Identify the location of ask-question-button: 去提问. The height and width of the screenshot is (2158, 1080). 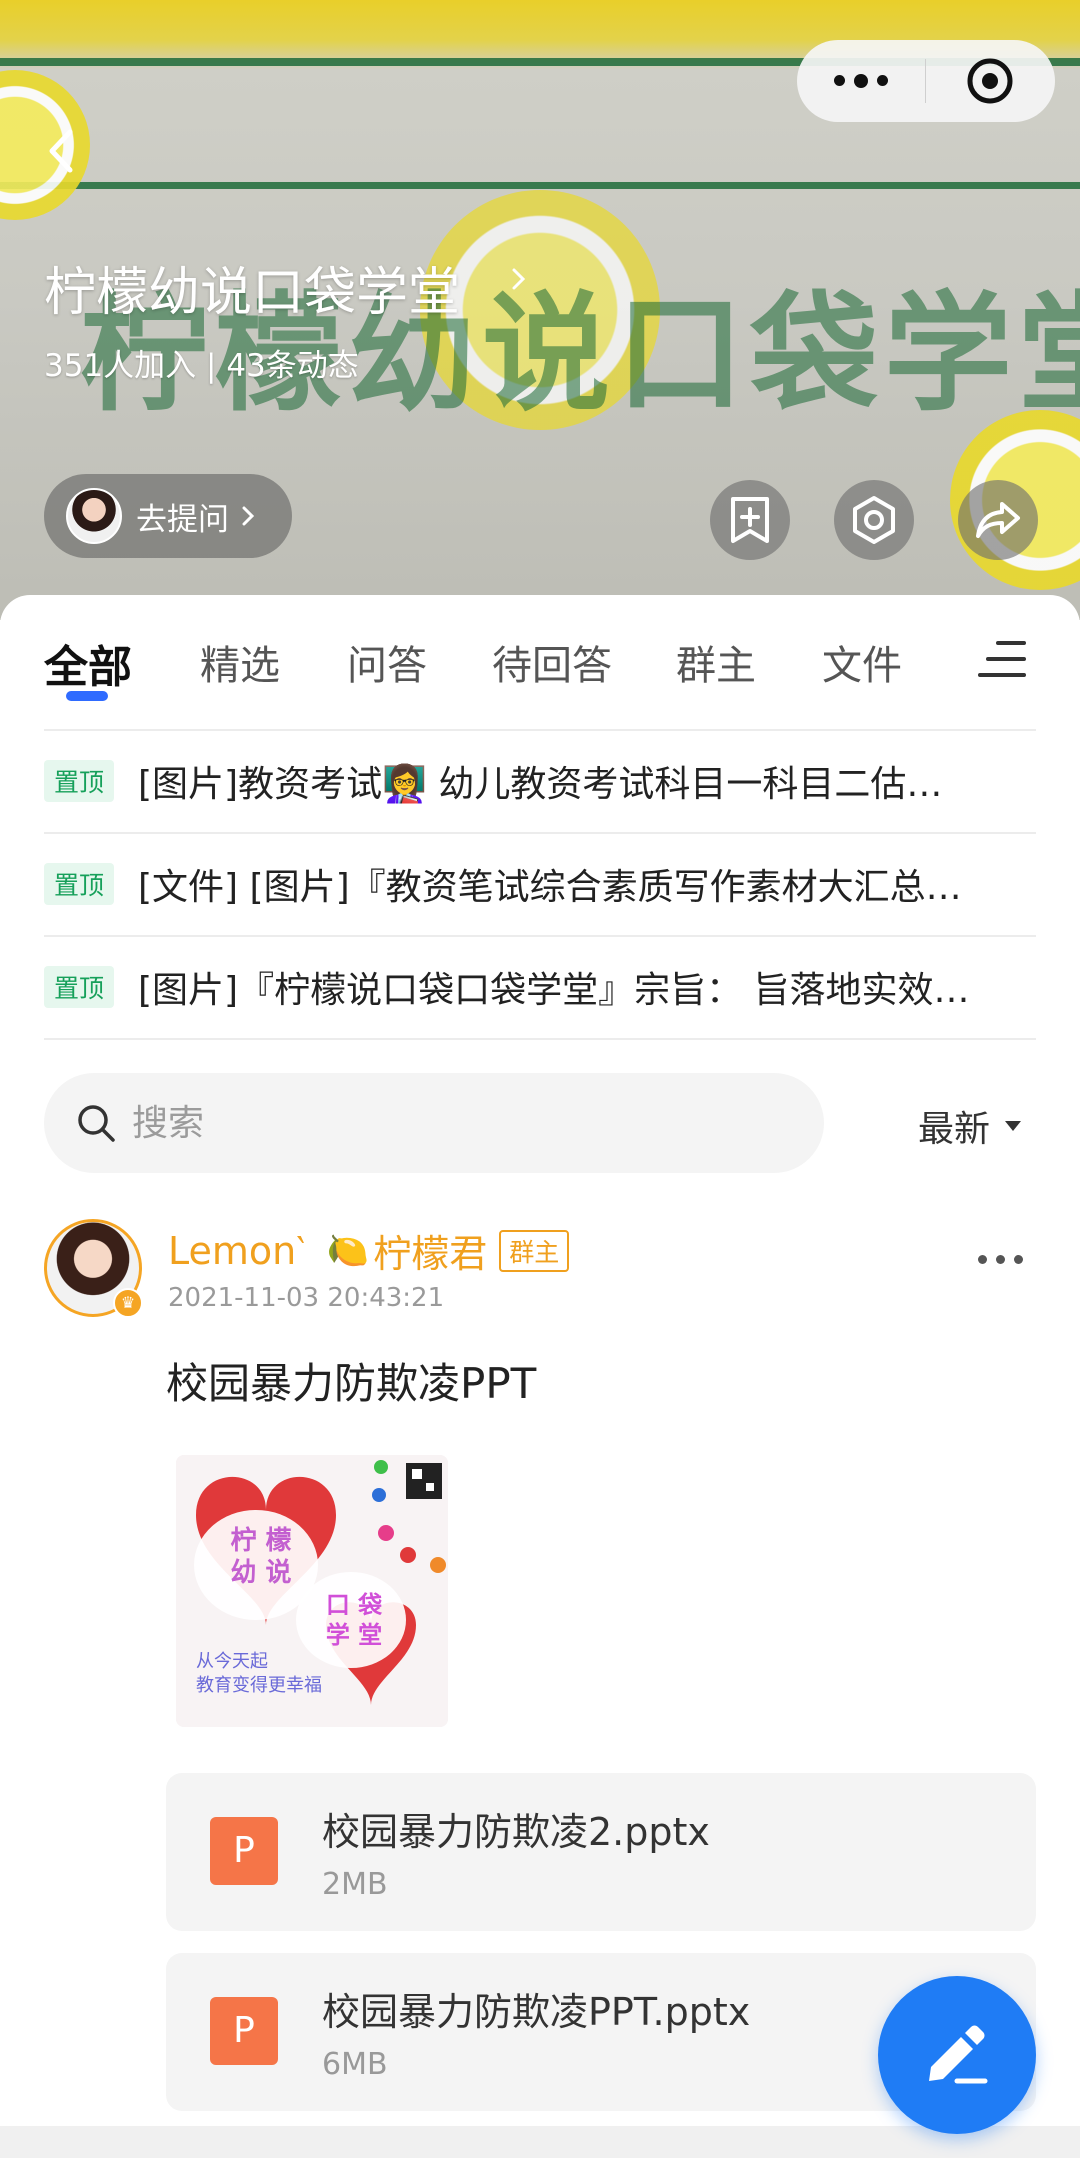
(168, 516).